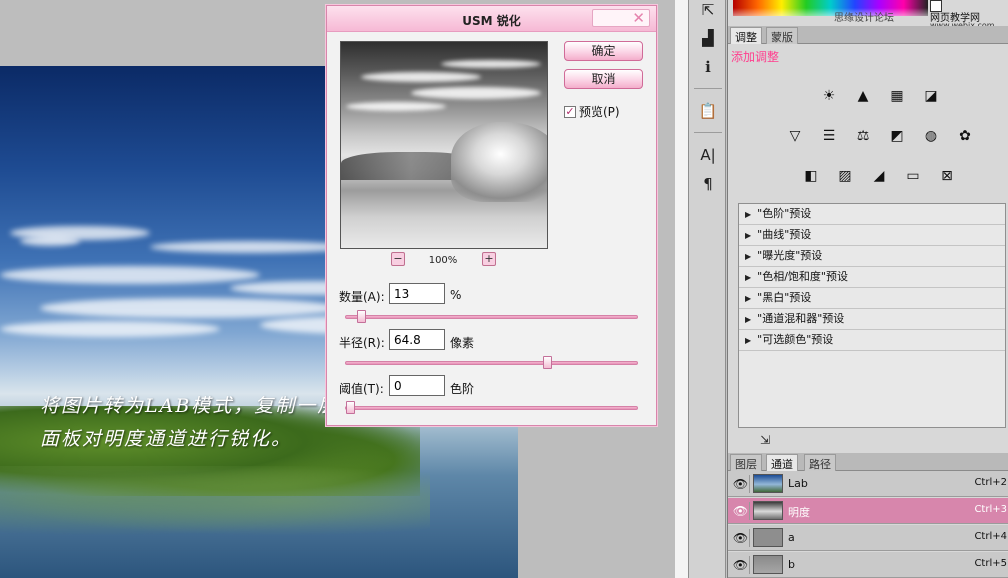 The image size is (1008, 578). What do you see at coordinates (570, 111) in the screenshot?
I see `checkmark-icon: ✓` at bounding box center [570, 111].